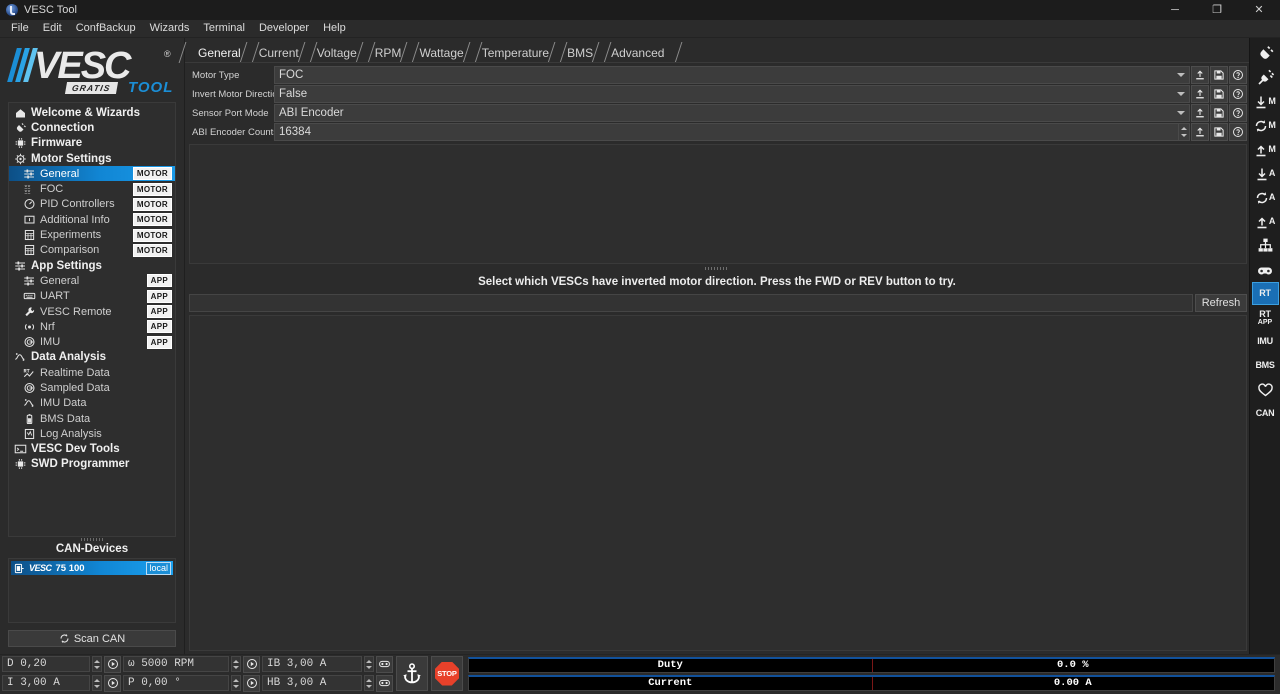  I want to click on sidebar-item-experiments: Experiments MOTOR, so click(92, 234).